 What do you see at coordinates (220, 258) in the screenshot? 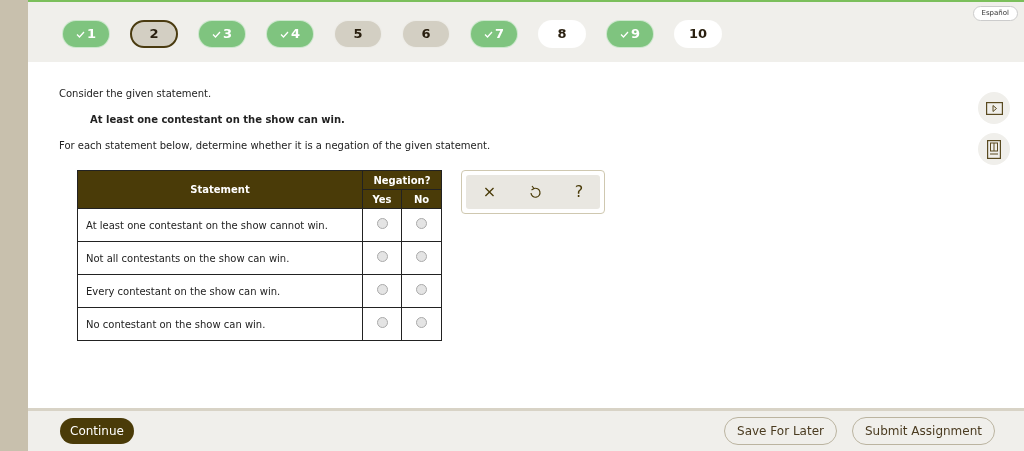
I see `statement-cell: Not all contestants on the show can win.` at bounding box center [220, 258].